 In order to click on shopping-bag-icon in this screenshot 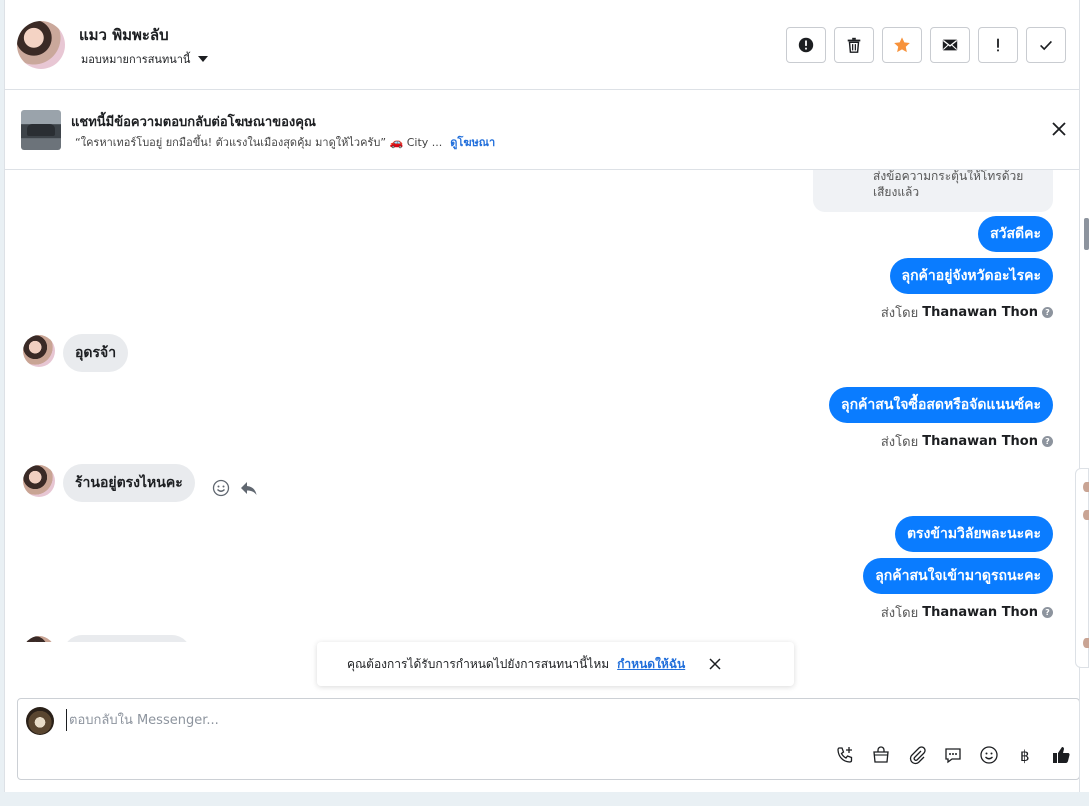, I will do `click(881, 755)`.